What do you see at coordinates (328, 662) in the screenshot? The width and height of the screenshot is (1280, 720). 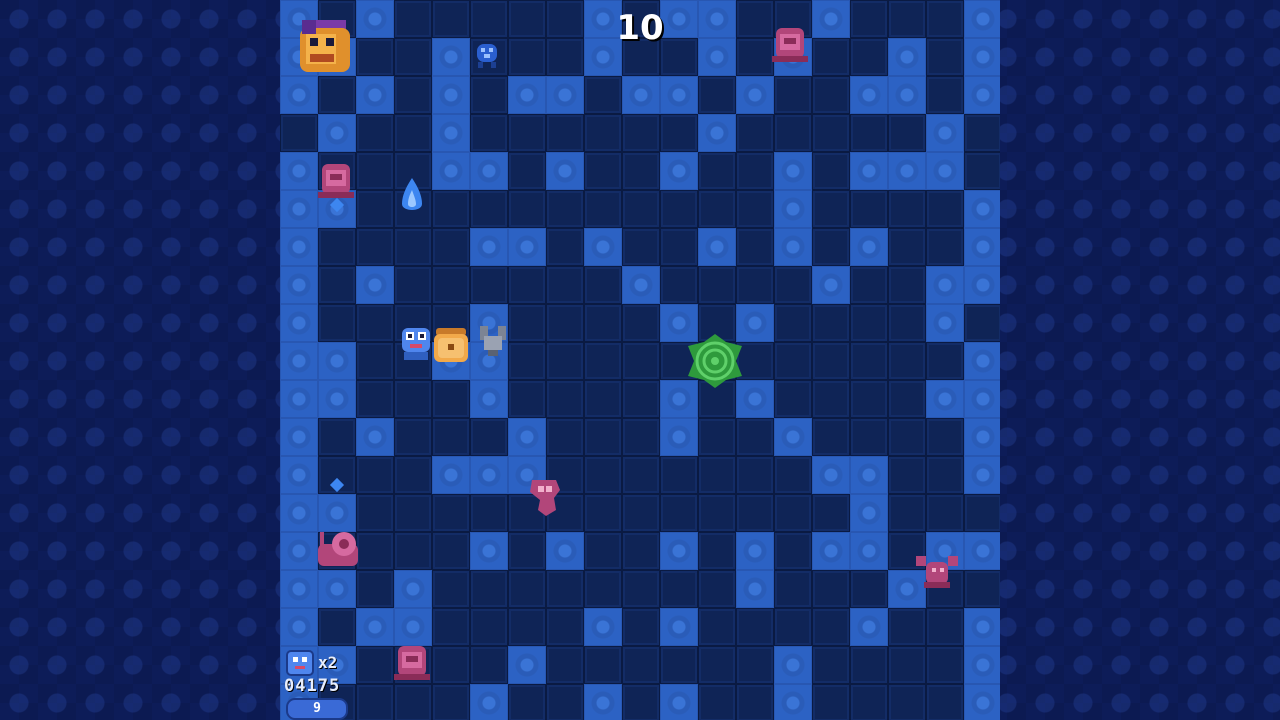 I see `lives-count: x2` at bounding box center [328, 662].